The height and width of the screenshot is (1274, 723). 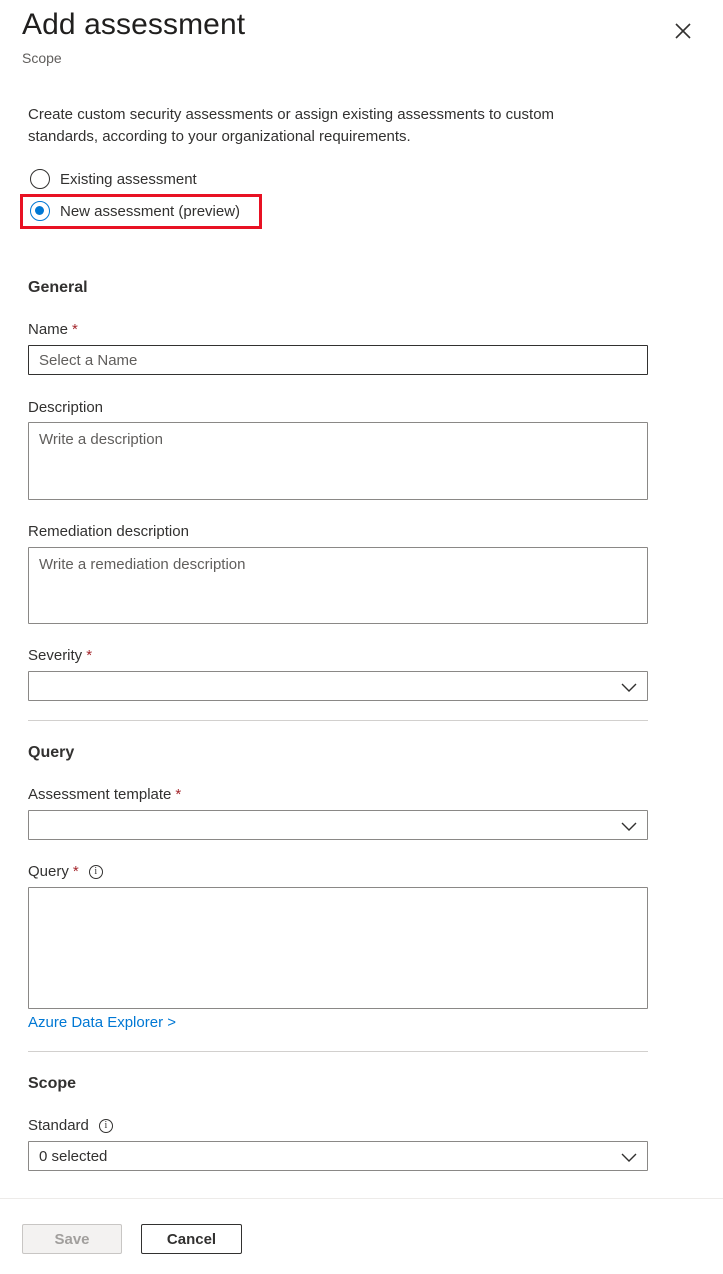 I want to click on name-label: Name *, so click(x=53, y=329).